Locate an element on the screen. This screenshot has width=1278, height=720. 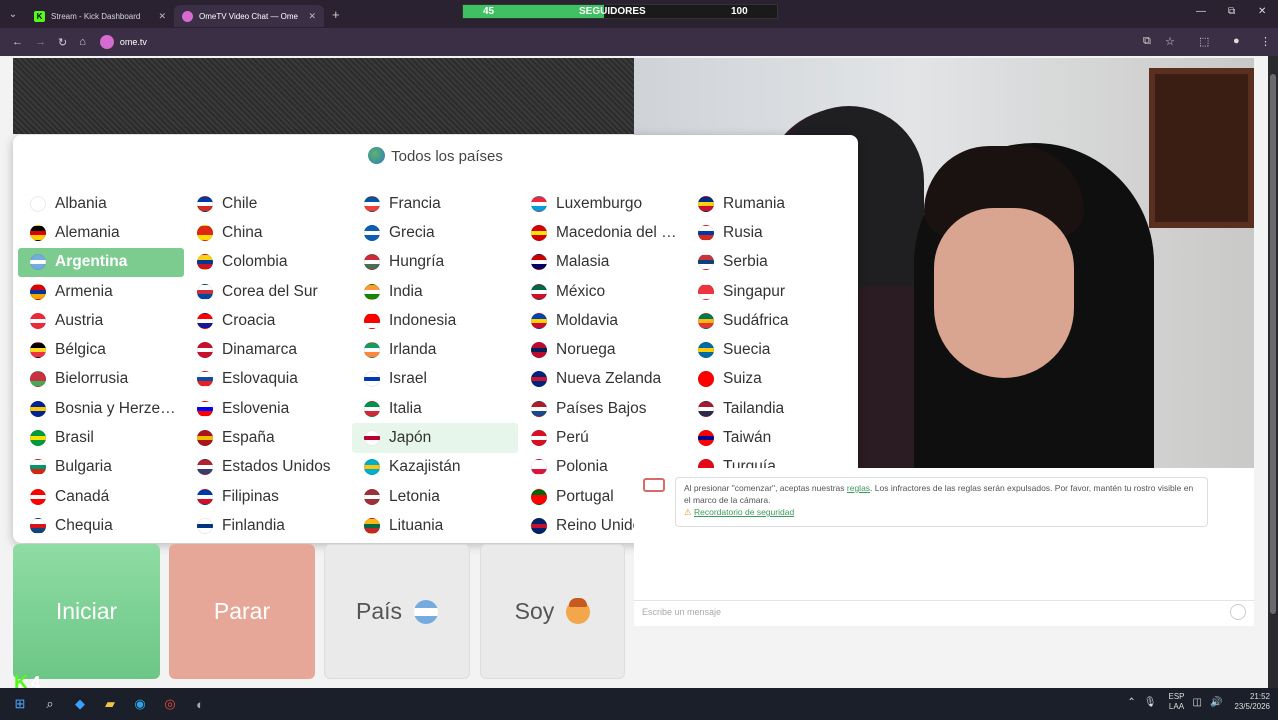
country-option: Taiwán is located at coordinates (769, 437).